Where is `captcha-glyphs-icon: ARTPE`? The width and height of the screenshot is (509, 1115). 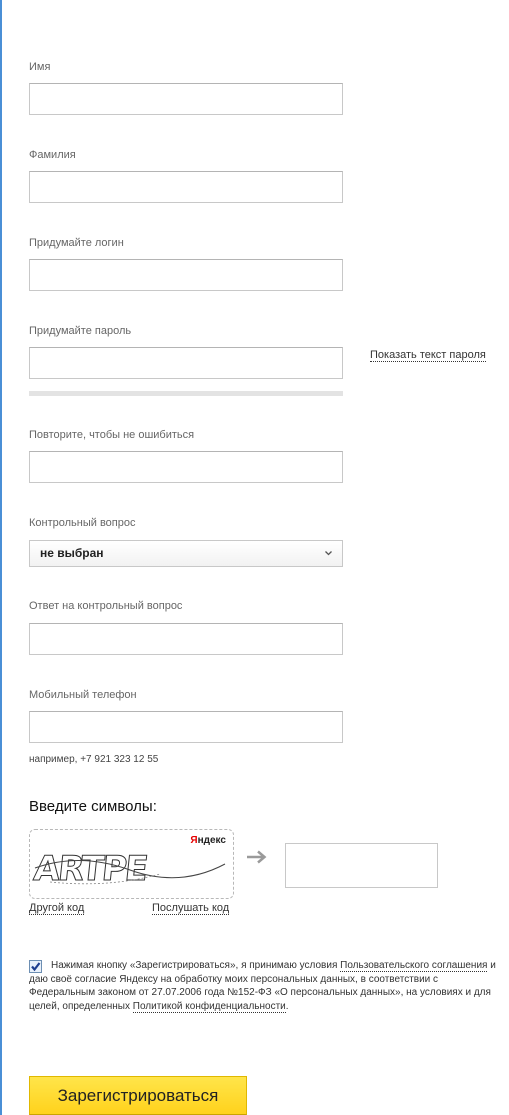
captcha-glyphs-icon: ARTPE is located at coordinates (128, 869).